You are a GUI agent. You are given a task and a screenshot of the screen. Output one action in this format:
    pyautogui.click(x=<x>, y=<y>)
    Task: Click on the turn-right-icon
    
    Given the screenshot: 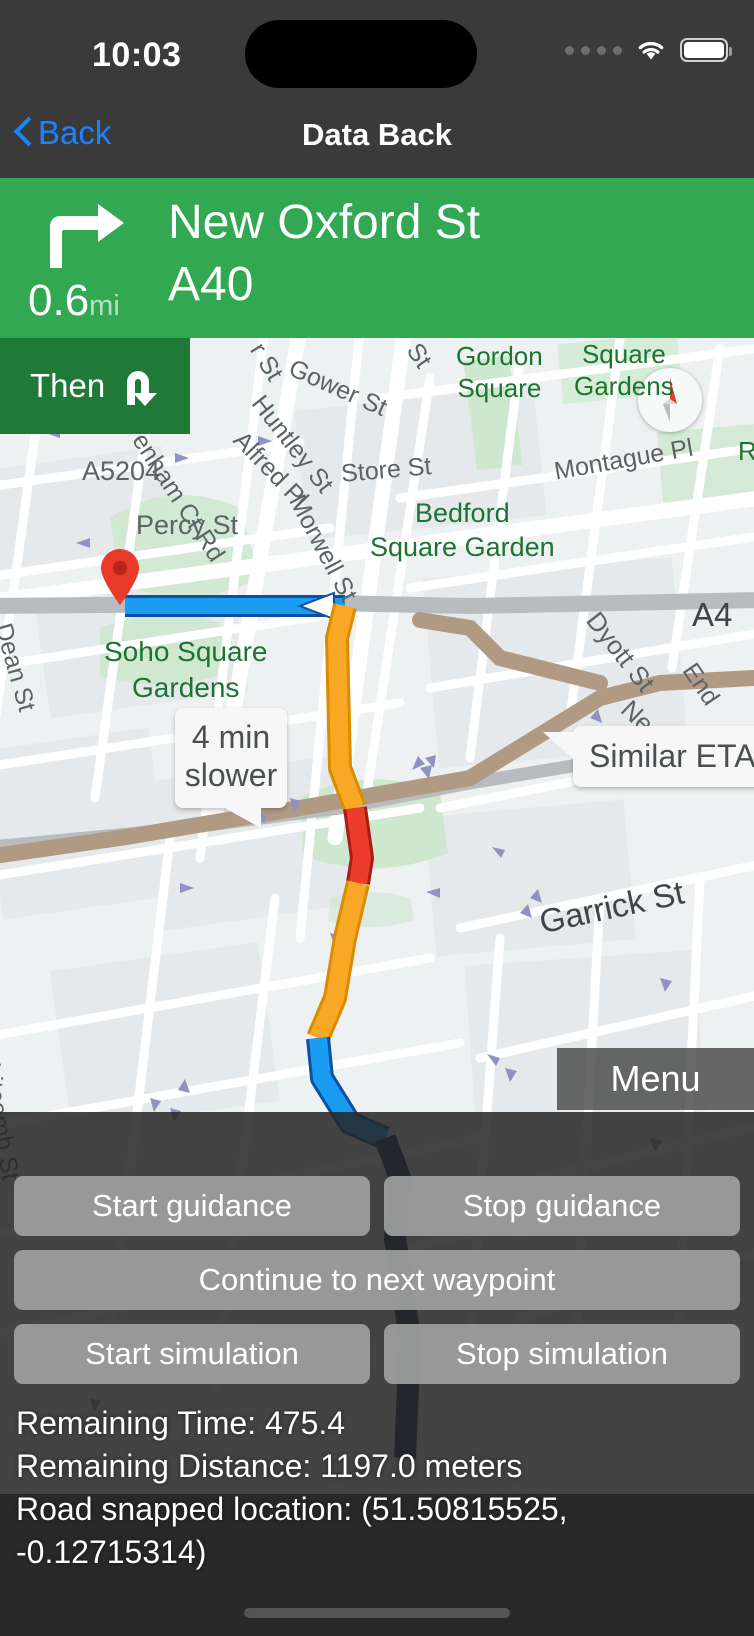 What is the action you would take?
    pyautogui.click(x=83, y=235)
    